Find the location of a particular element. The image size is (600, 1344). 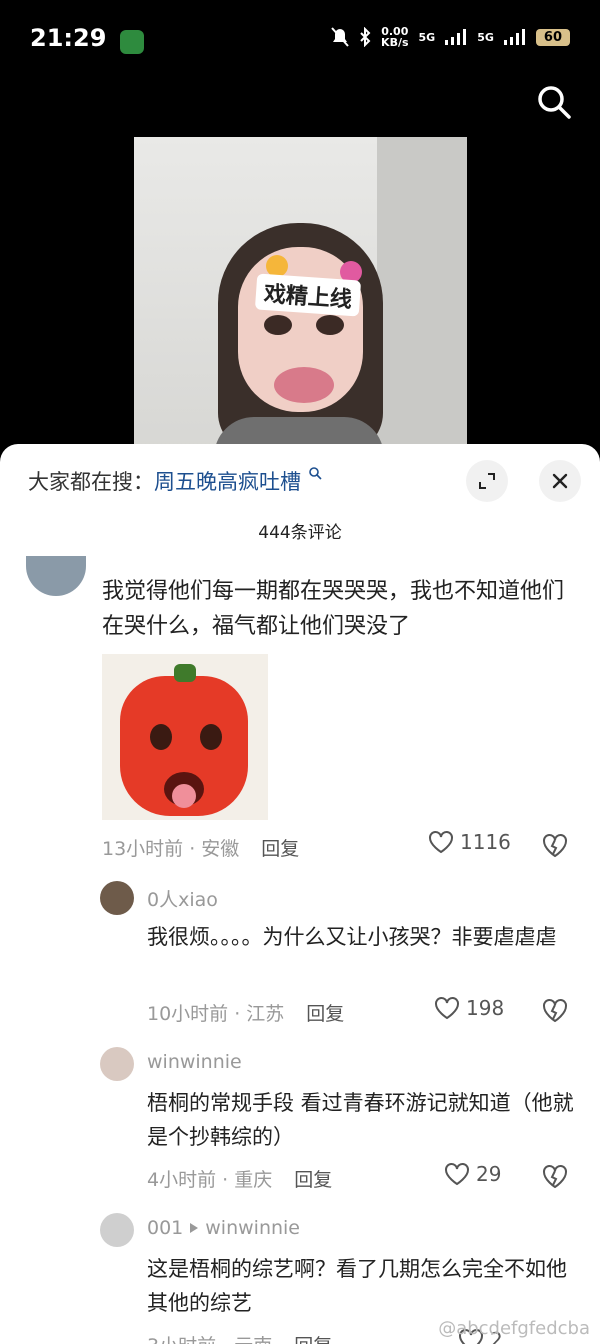

status-bar: 21:29 0.00 KB/s 5G 5G 60 is located at coordinates (300, 40).